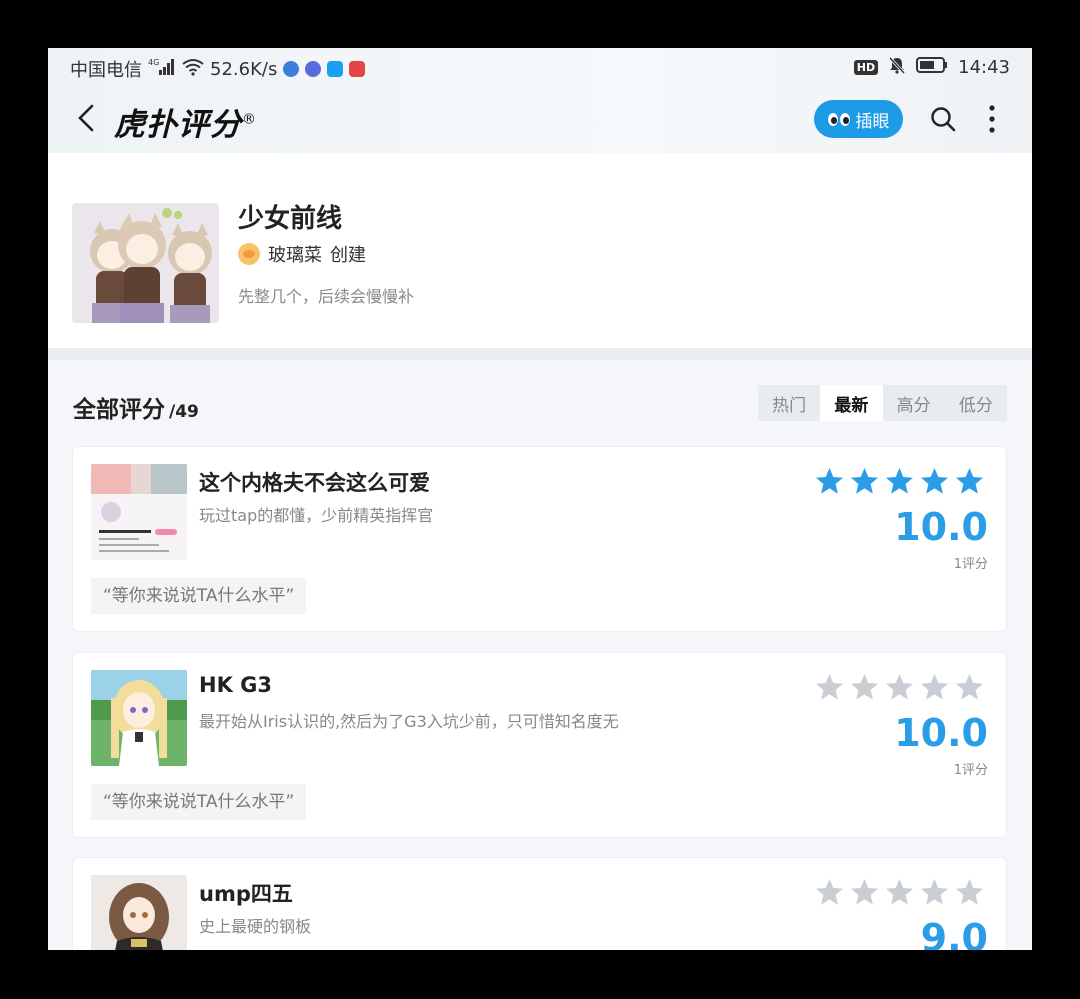 The width and height of the screenshot is (1080, 999). Describe the element at coordinates (540, 354) in the screenshot. I see `section-divider` at that location.